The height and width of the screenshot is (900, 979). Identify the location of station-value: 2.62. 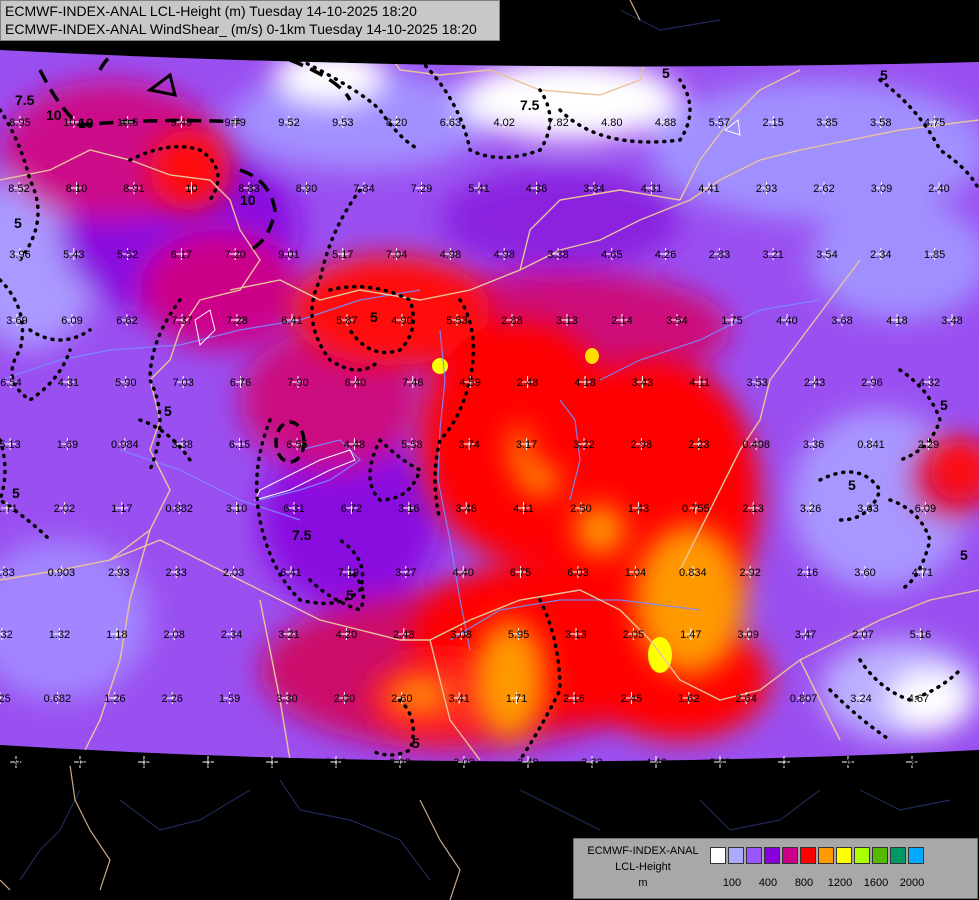
(823, 189).